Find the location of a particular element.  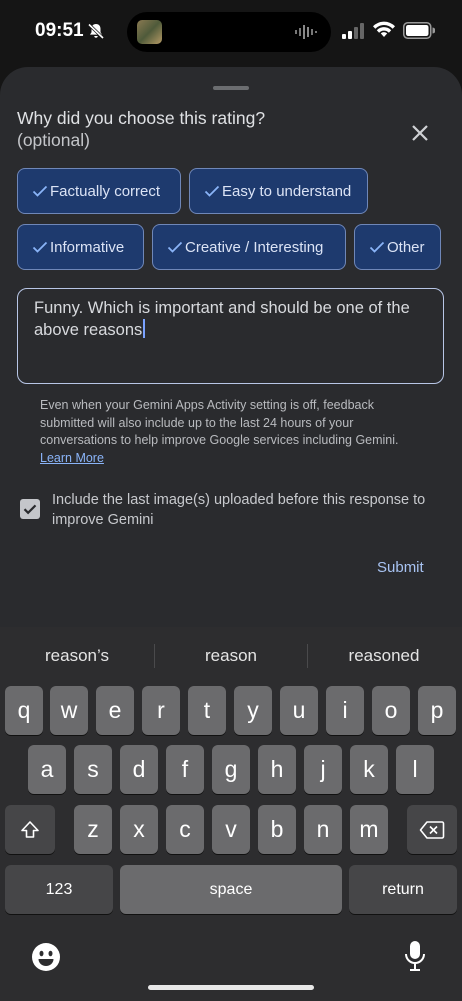

key-j: j is located at coordinates (323, 769).